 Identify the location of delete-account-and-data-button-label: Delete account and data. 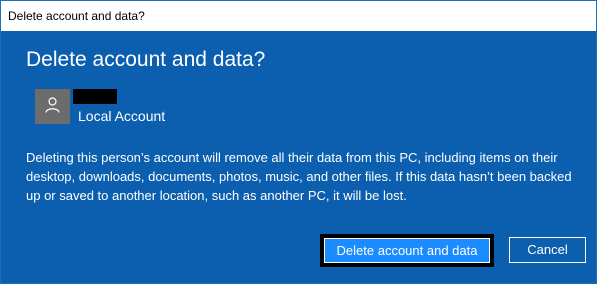
(407, 250).